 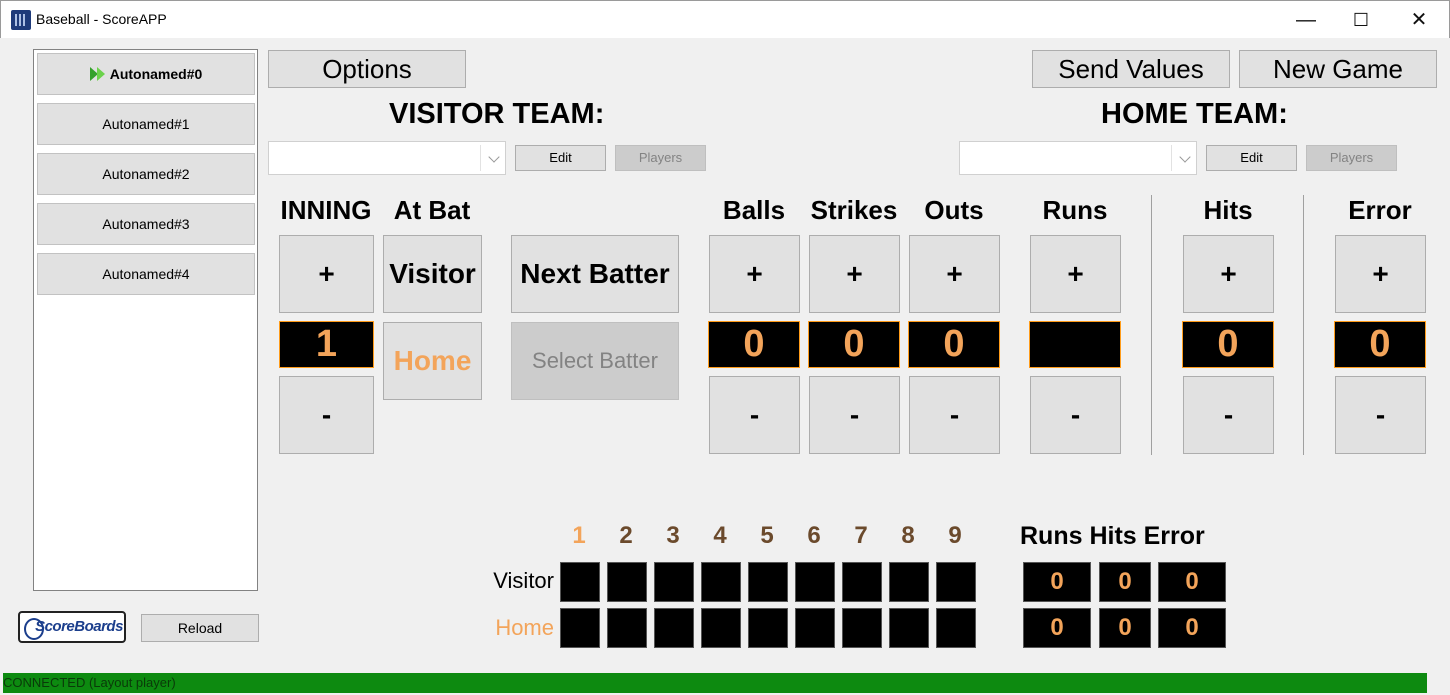 What do you see at coordinates (1075, 274) in the screenshot?
I see `runs-plus-button: +` at bounding box center [1075, 274].